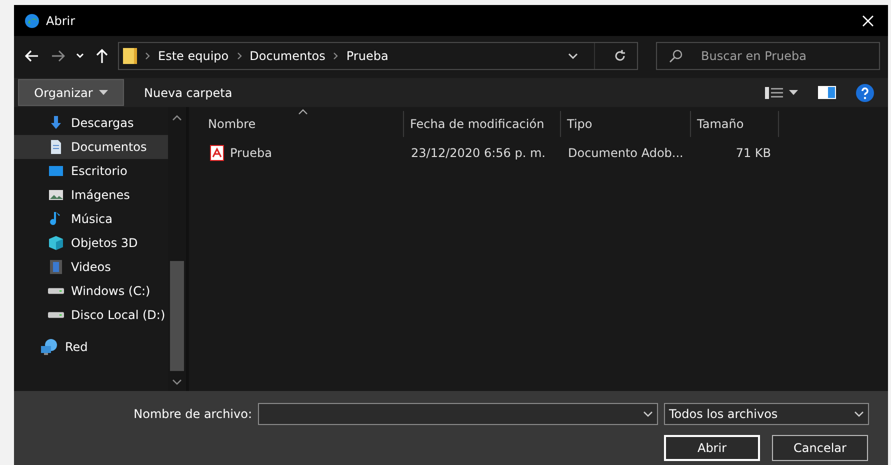 Image resolution: width=891 pixels, height=465 pixels. What do you see at coordinates (458, 414) in the screenshot?
I see `filename-field` at bounding box center [458, 414].